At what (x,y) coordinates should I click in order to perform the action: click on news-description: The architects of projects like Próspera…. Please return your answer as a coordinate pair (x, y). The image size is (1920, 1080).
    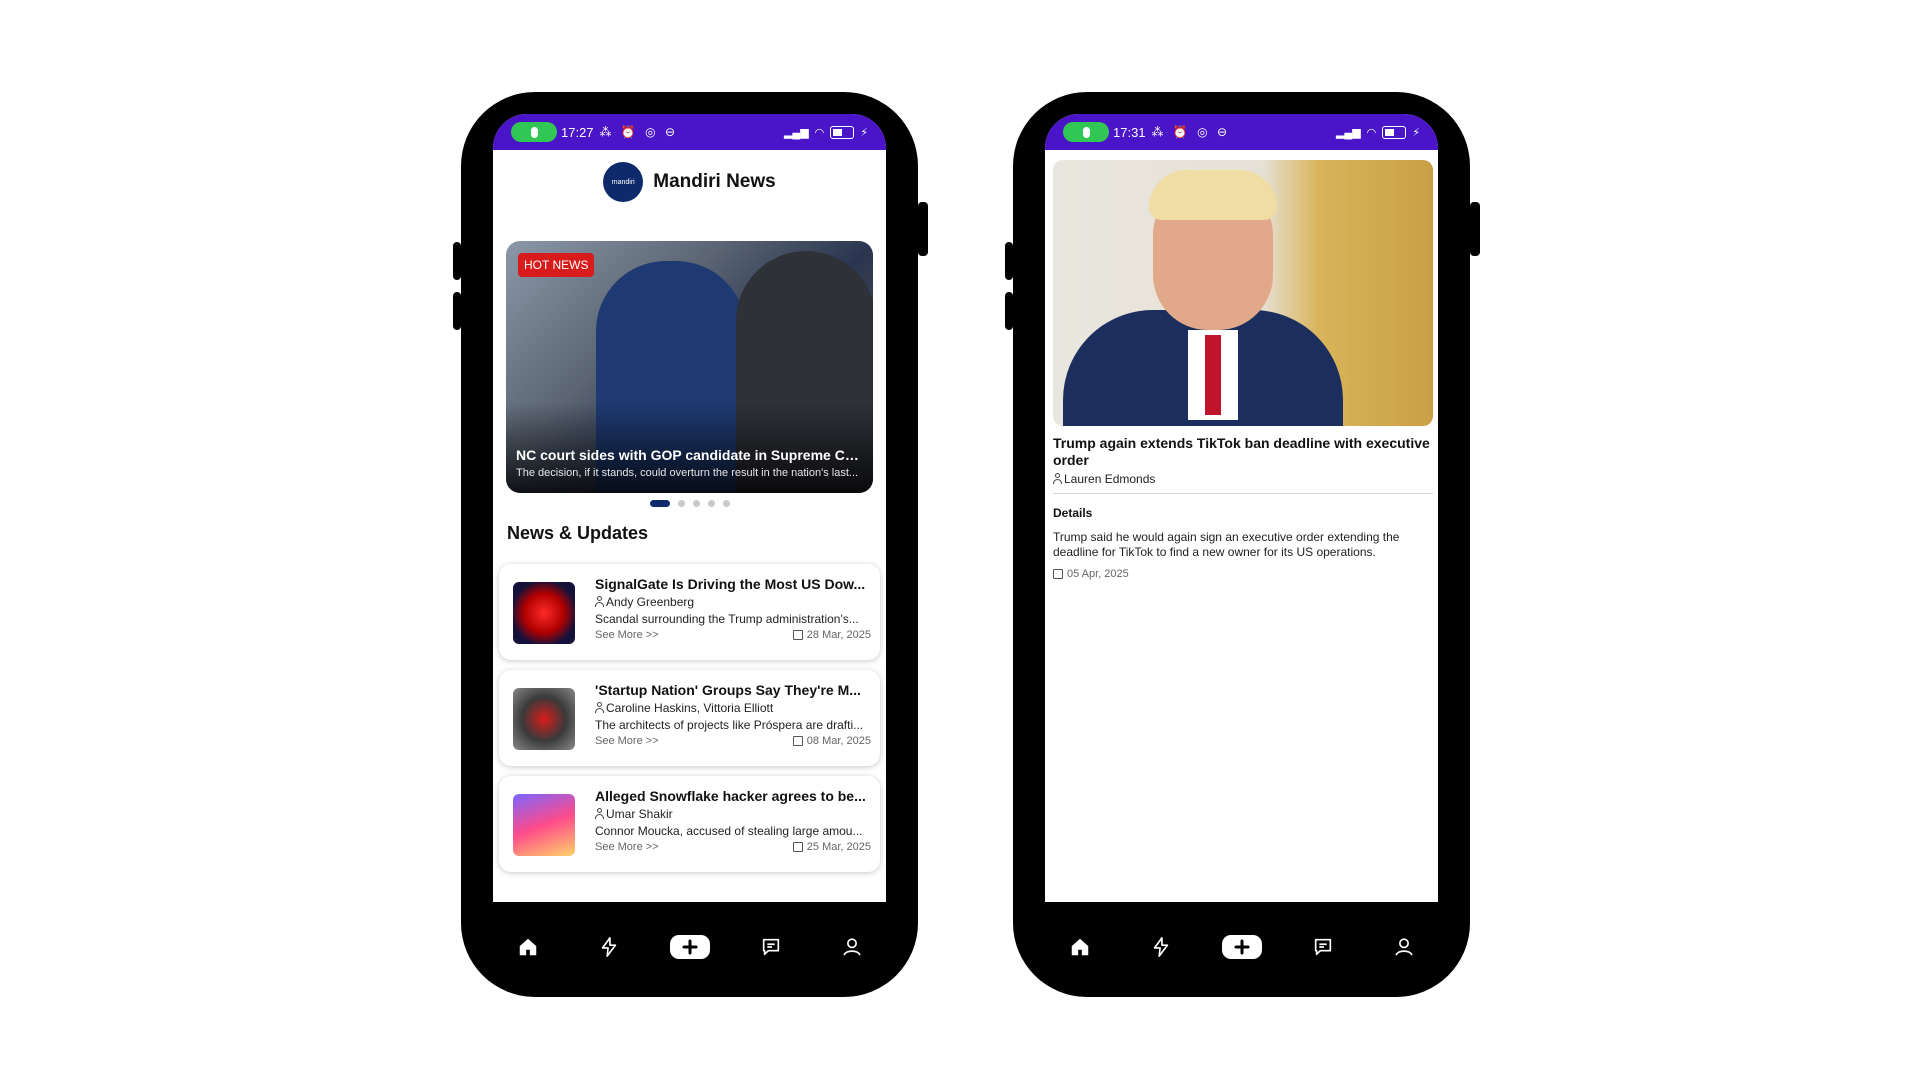
    Looking at the image, I should click on (729, 725).